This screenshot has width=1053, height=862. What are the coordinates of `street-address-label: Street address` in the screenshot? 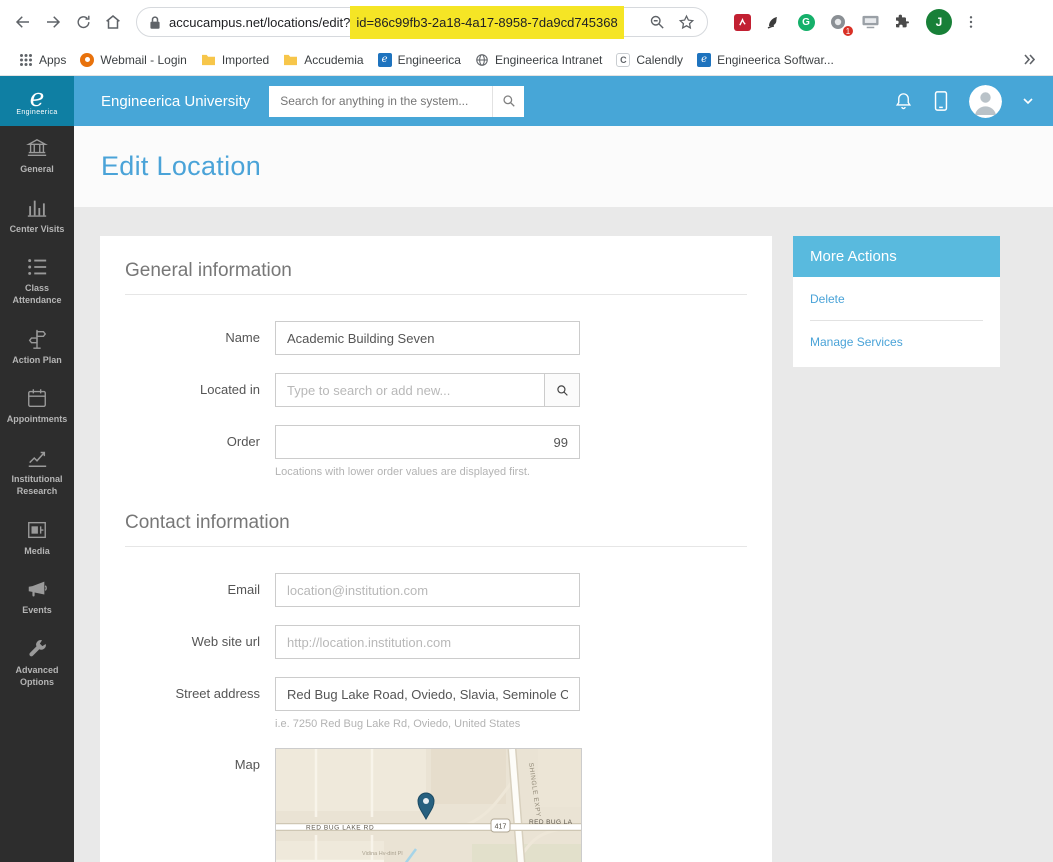 It's located at (217, 693).